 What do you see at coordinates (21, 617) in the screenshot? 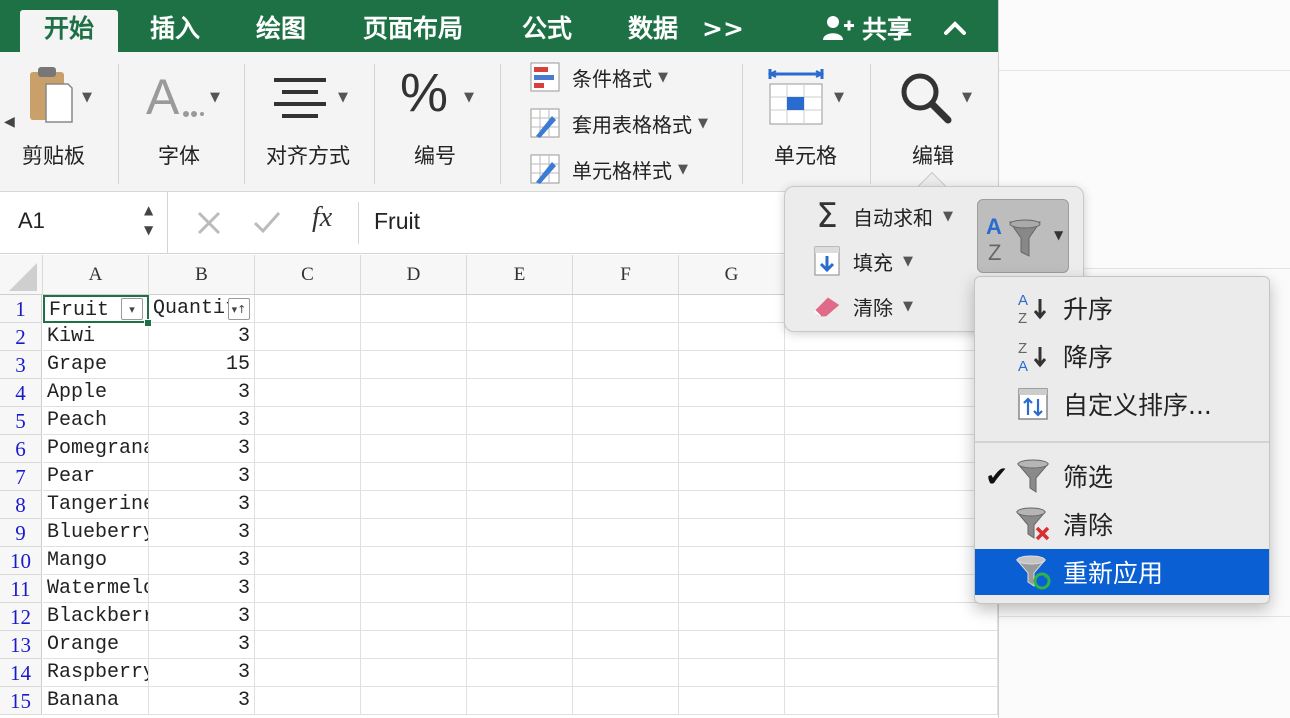
I see `row-header: 12` at bounding box center [21, 617].